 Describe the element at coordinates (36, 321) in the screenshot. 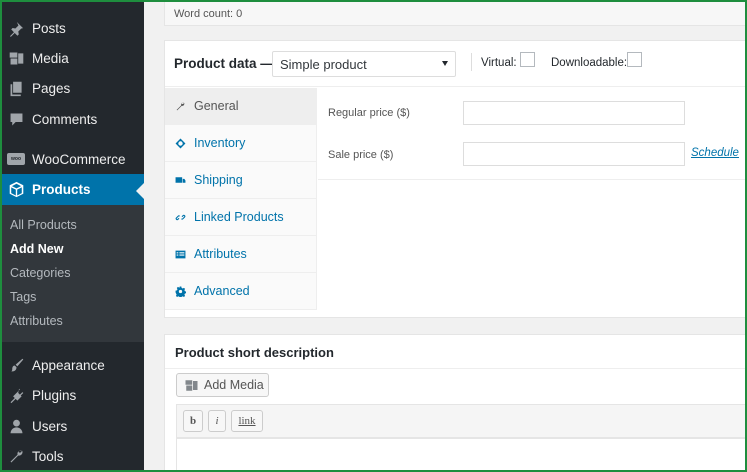

I see `submenu-attributes: Attributes` at that location.